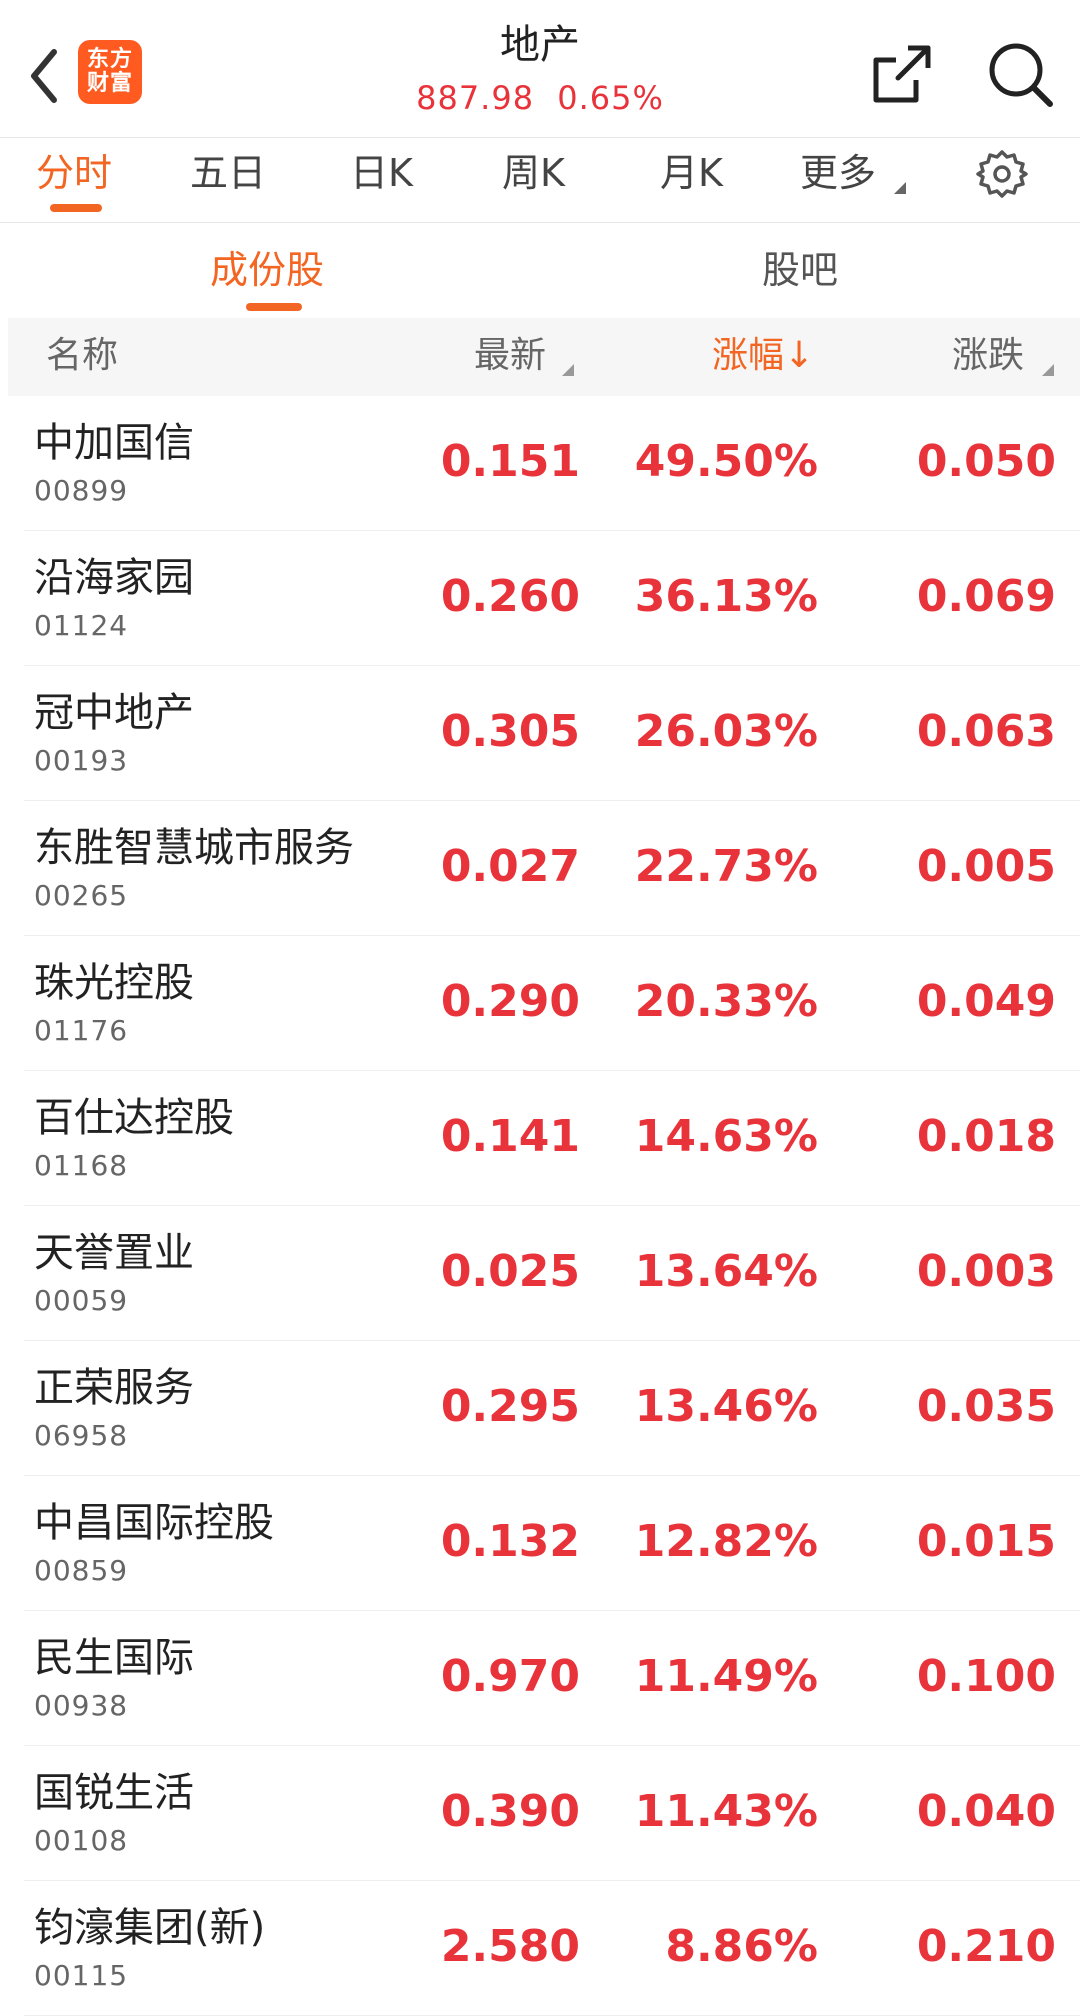  What do you see at coordinates (986, 596) in the screenshot?
I see `change-amount: 0.069` at bounding box center [986, 596].